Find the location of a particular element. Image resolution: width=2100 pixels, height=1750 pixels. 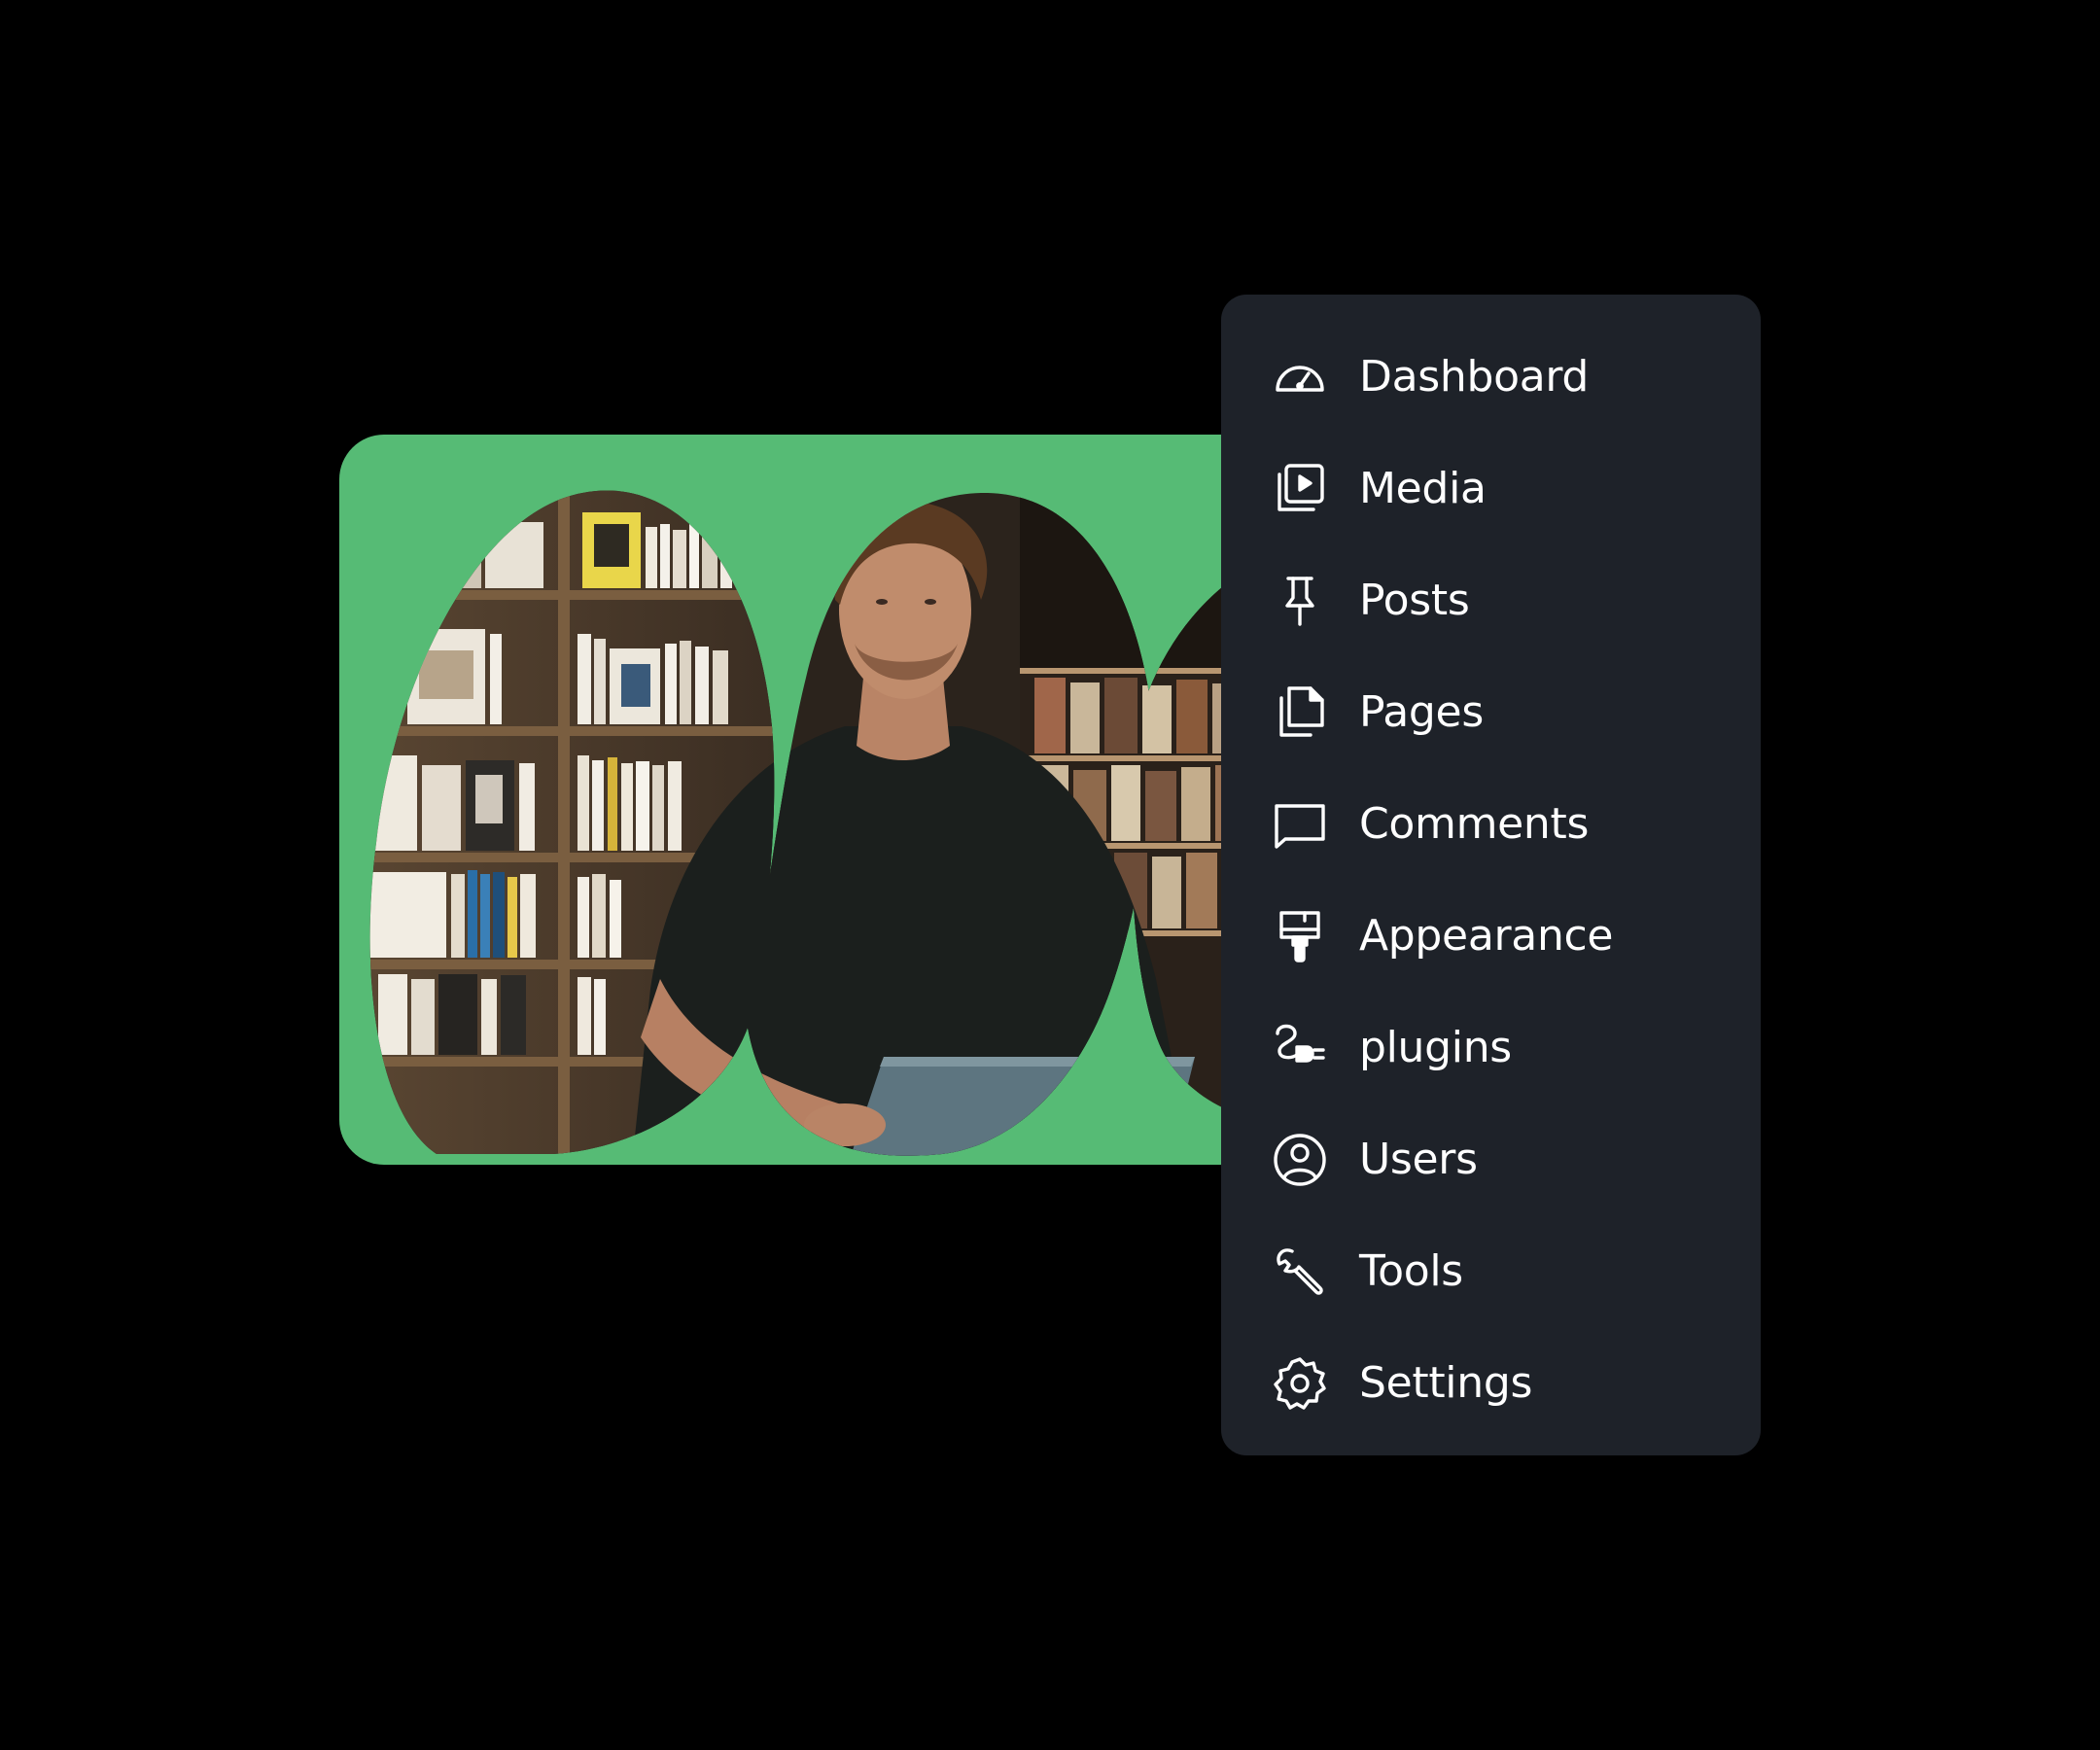

menu-item-label: Users is located at coordinates (1418, 1159).